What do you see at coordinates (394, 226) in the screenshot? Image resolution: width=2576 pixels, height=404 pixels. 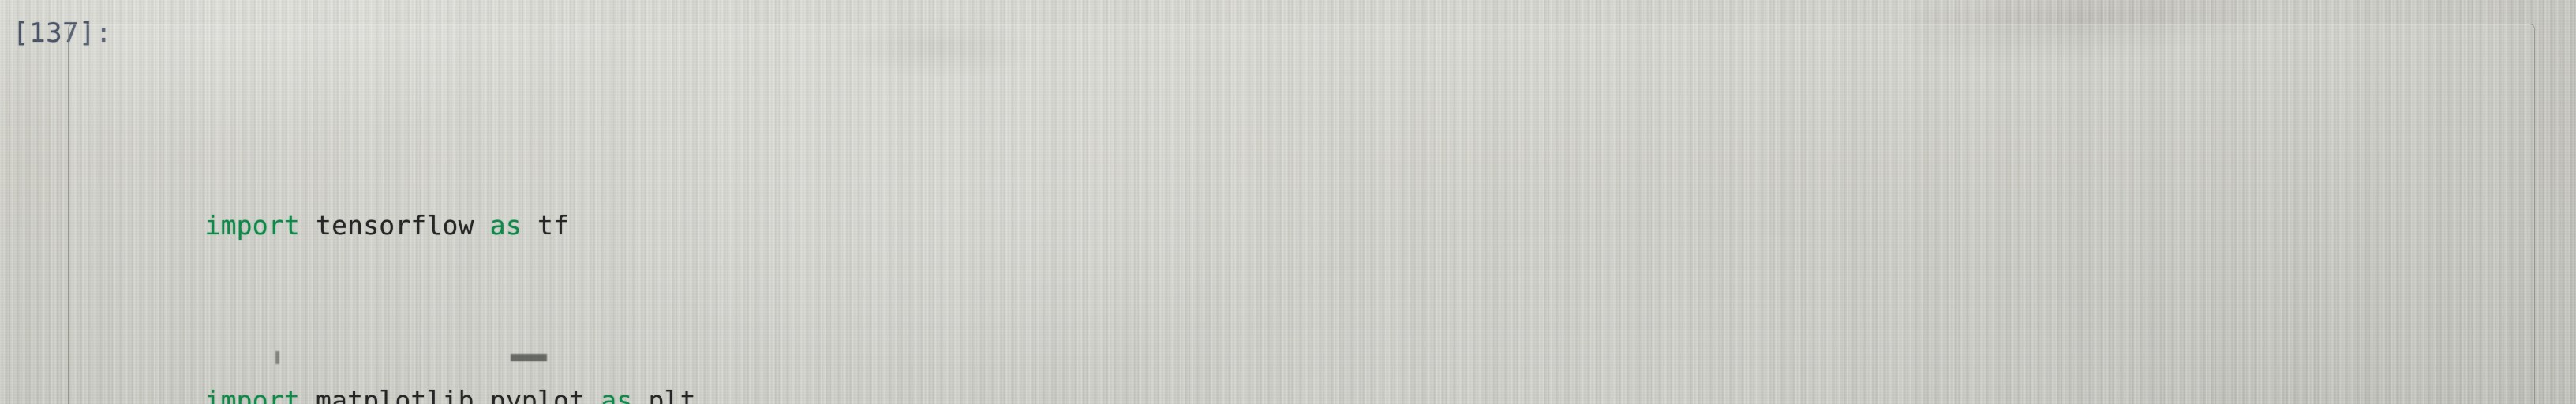 I see `code-token-identifier: tensorflow` at bounding box center [394, 226].